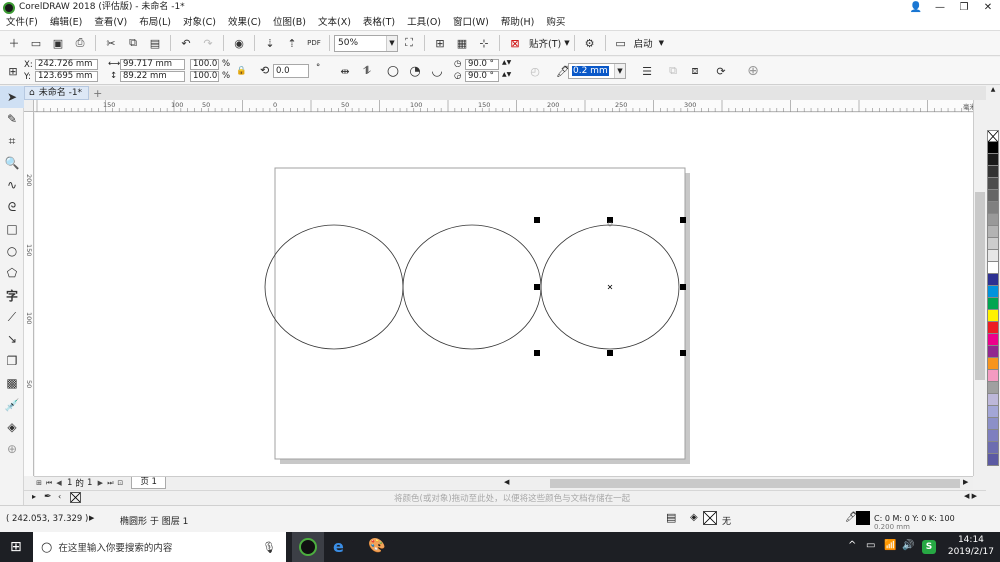 Image resolution: width=1000 pixels, height=562 pixels. I want to click on minimize-button: —, so click(940, 7).